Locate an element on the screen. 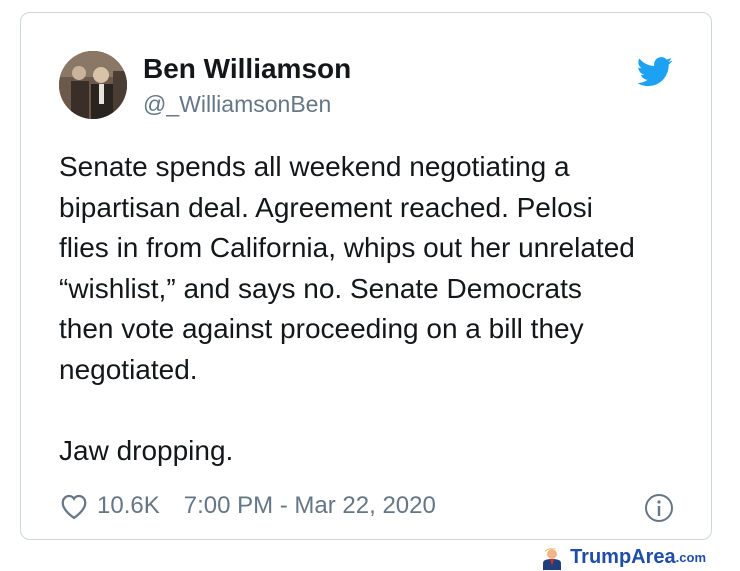 The height and width of the screenshot is (571, 740). tweet-text-closing: Jaw dropping. is located at coordinates (146, 450).